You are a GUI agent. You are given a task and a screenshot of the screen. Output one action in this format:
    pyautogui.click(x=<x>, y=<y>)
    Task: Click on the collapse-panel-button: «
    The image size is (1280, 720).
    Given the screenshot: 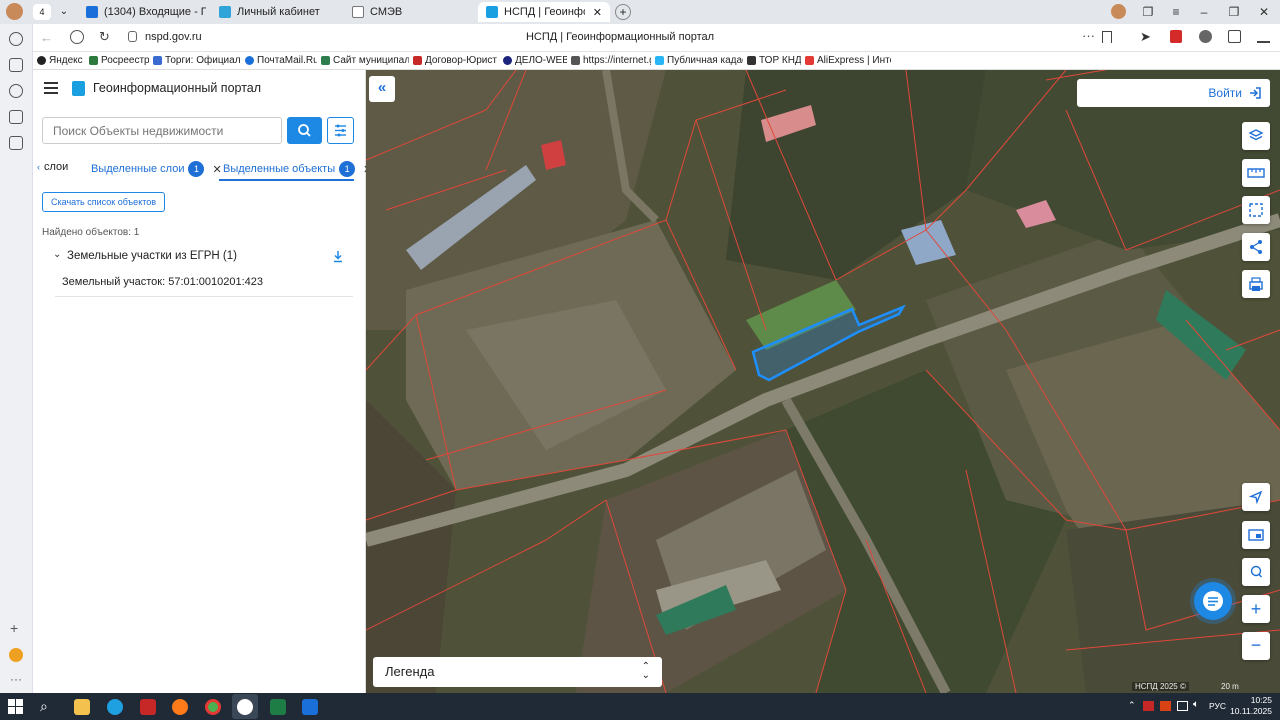 What is the action you would take?
    pyautogui.click(x=382, y=89)
    